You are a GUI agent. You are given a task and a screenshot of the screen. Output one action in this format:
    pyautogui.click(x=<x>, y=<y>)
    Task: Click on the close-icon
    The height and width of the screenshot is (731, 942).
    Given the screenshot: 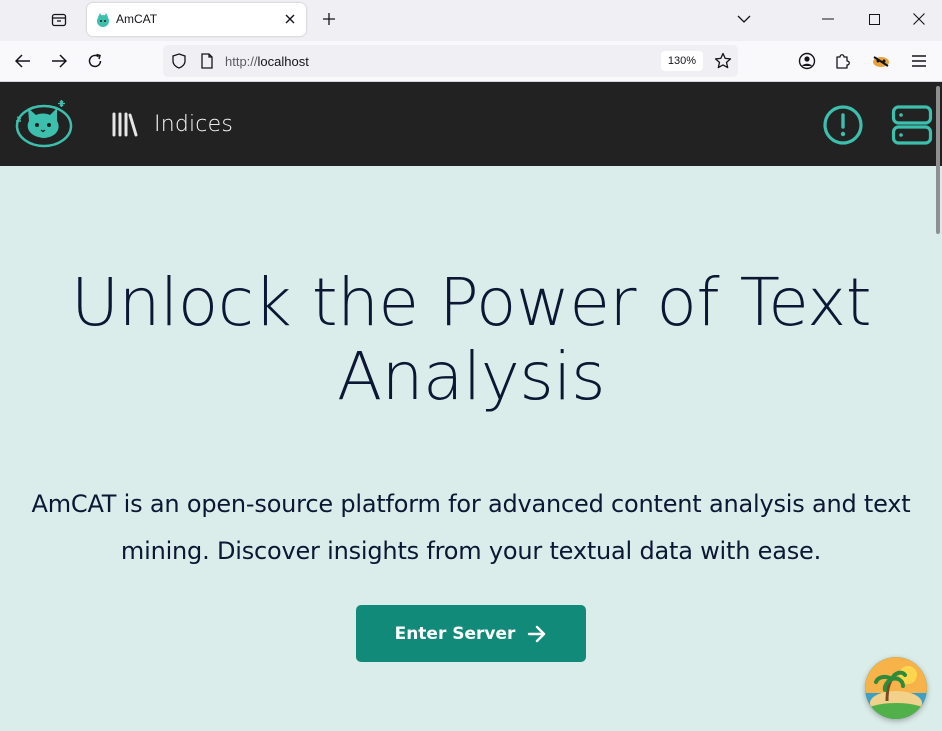 What is the action you would take?
    pyautogui.click(x=290, y=19)
    